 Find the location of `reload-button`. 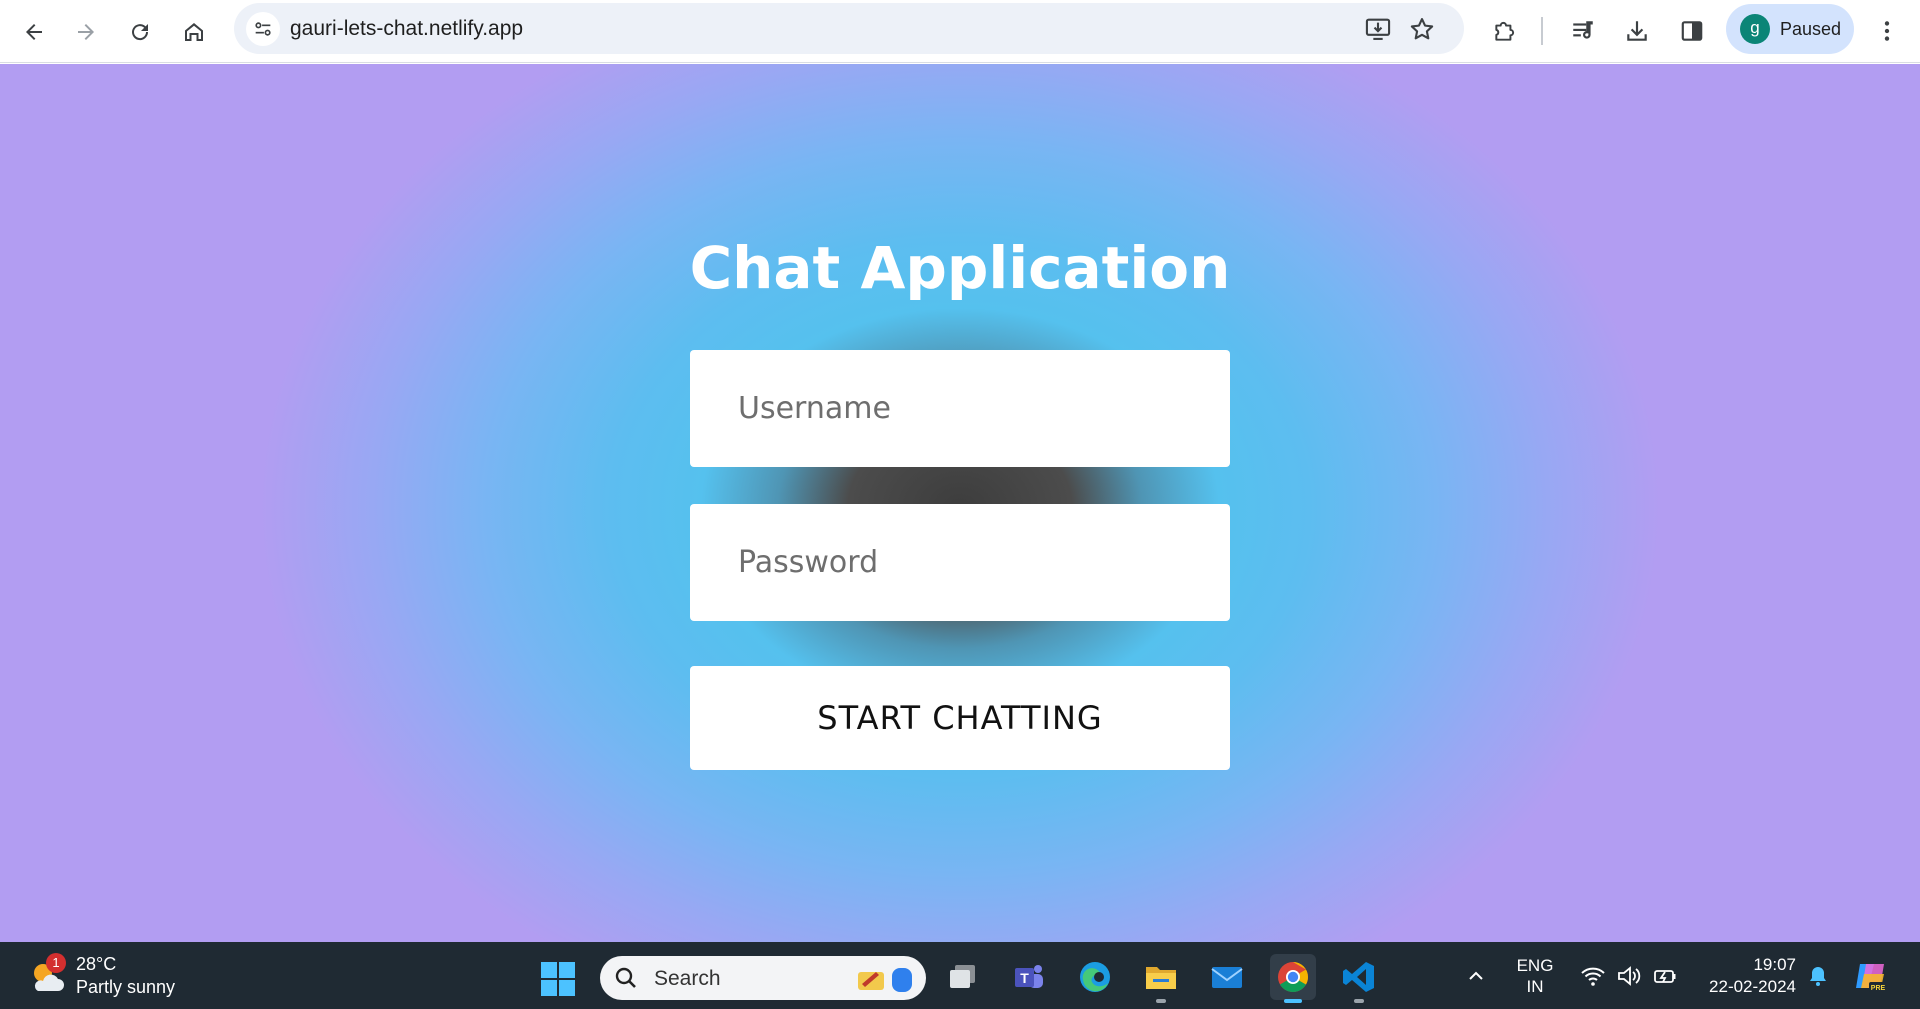

reload-button is located at coordinates (140, 32).